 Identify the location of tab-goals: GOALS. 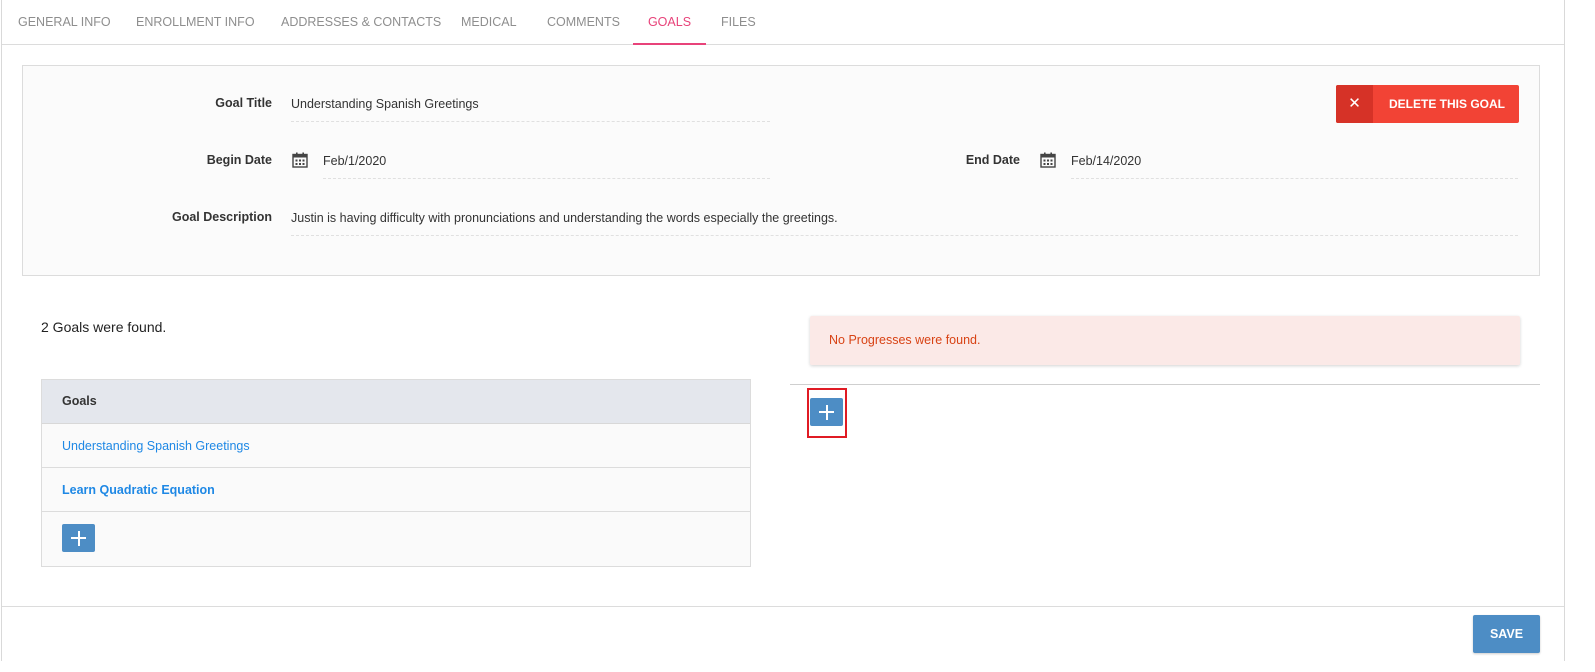
(669, 22).